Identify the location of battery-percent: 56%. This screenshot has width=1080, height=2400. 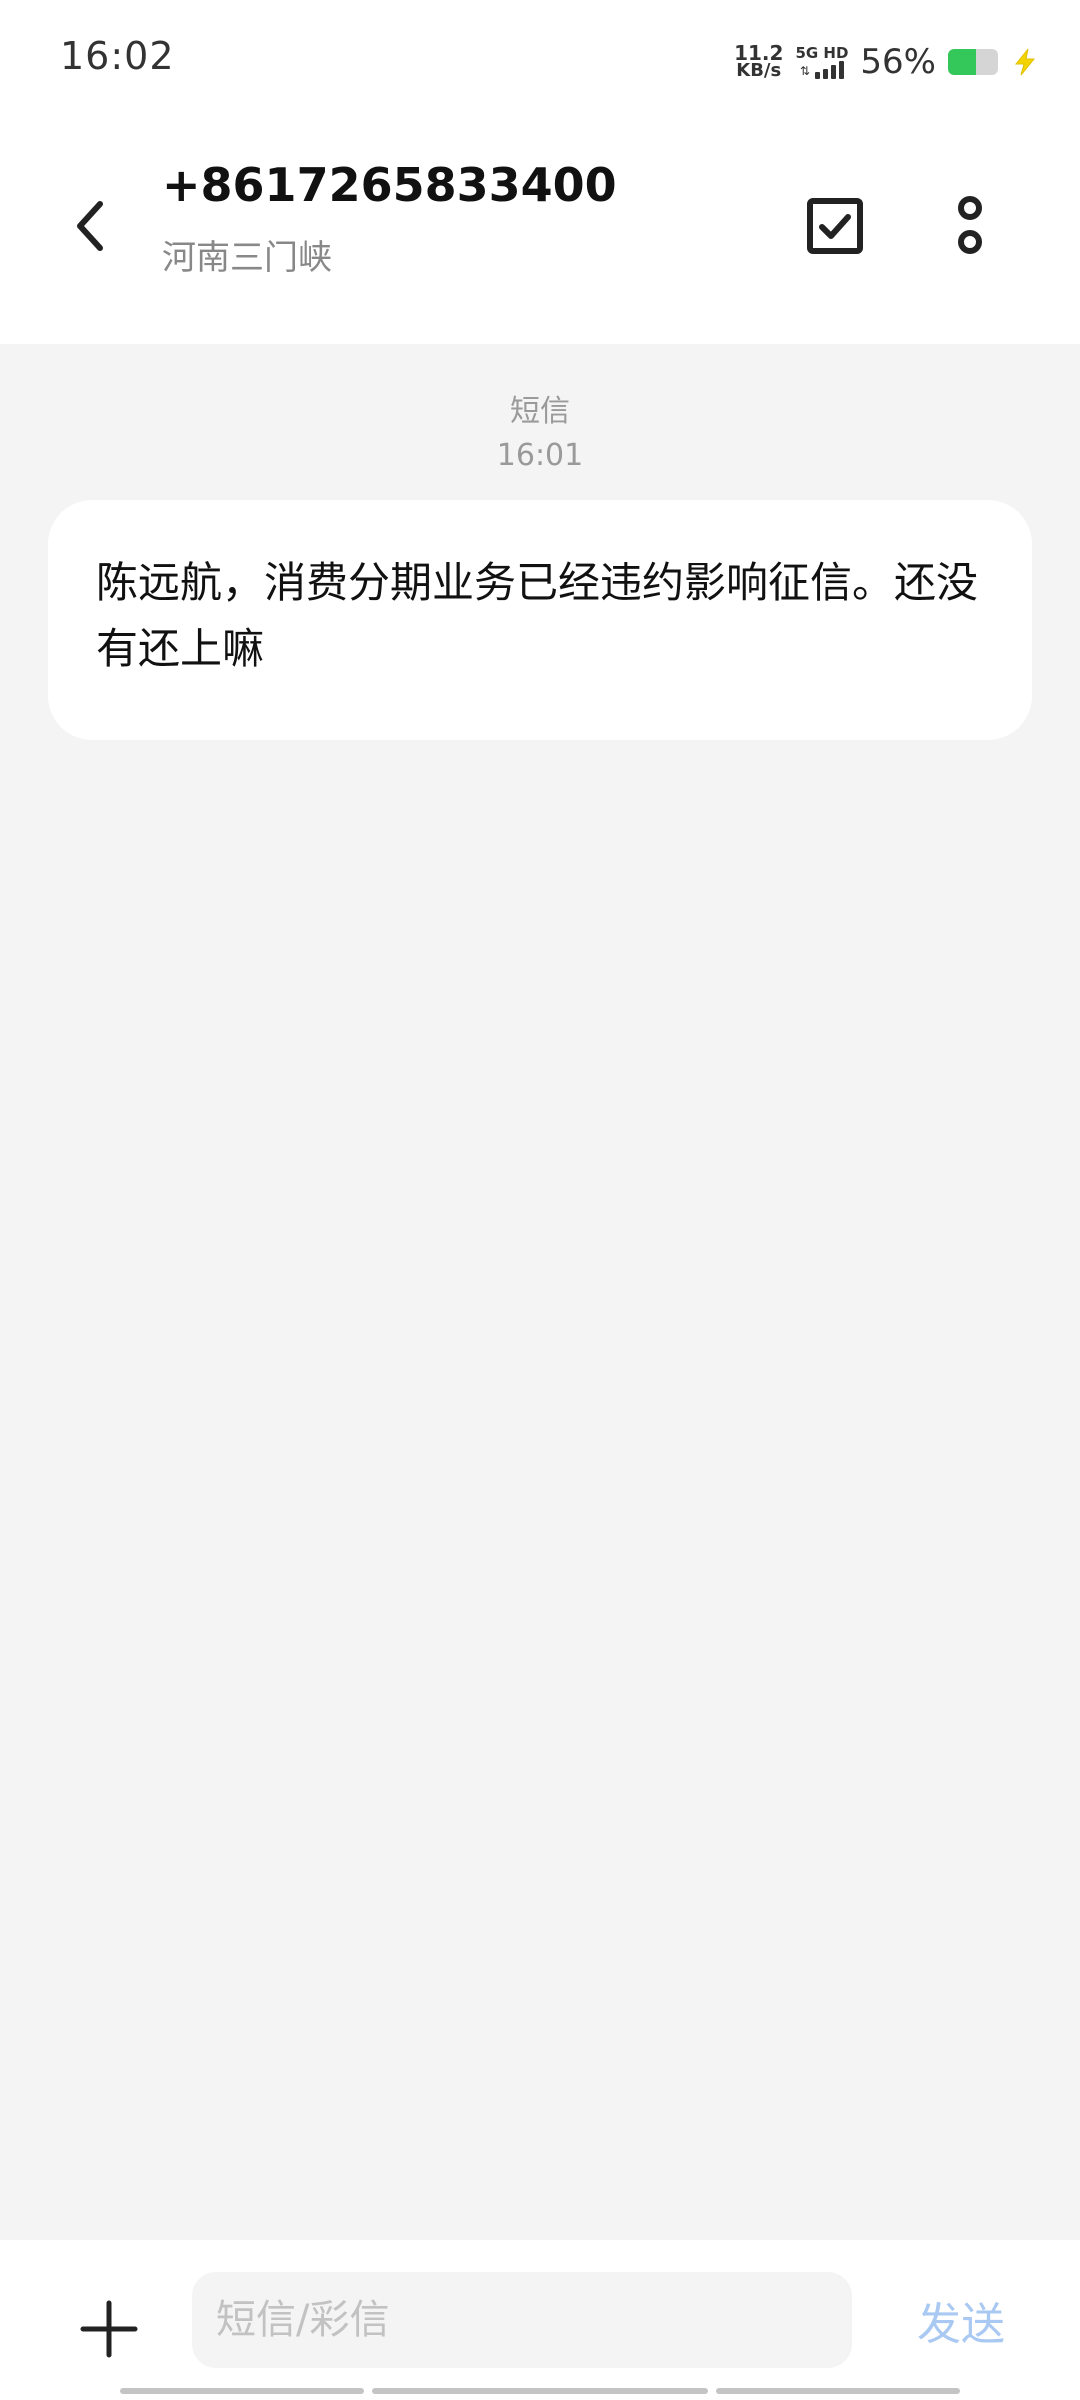
(898, 62).